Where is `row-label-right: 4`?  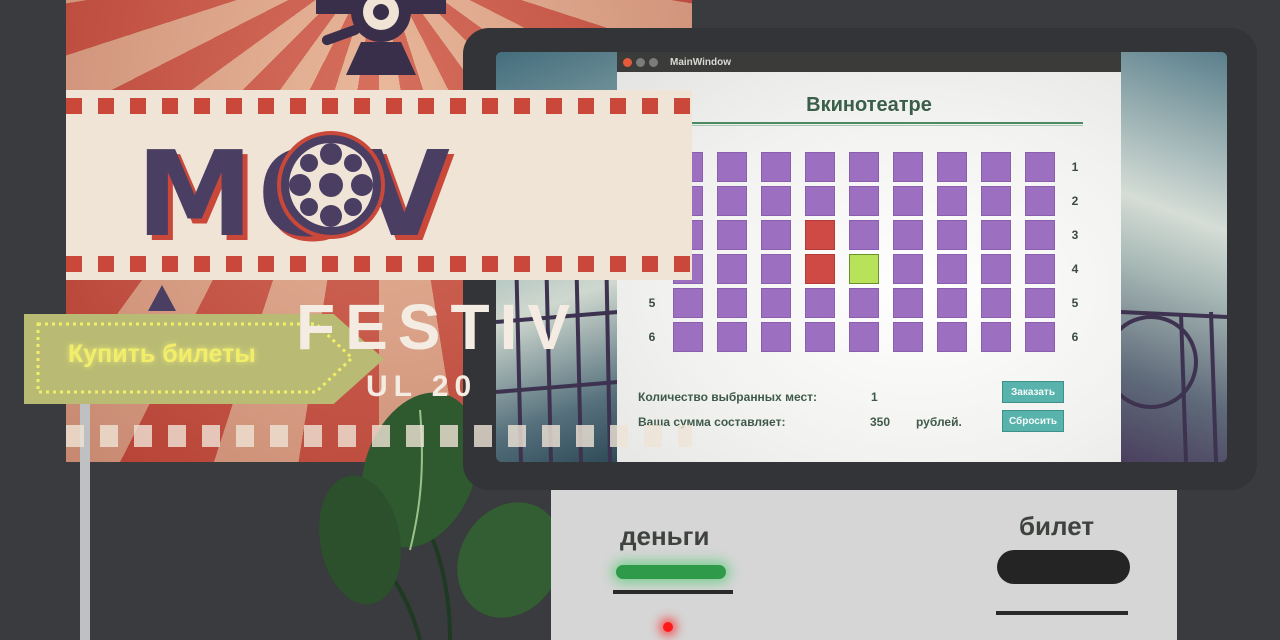
row-label-right: 4 is located at coordinates (1075, 269).